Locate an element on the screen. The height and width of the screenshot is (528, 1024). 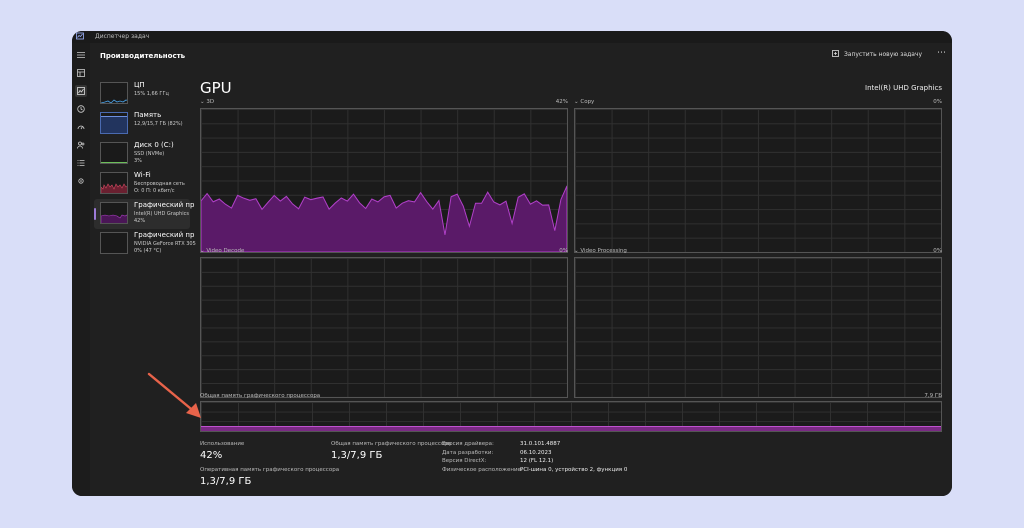
sidebar-item-wifi: Wi-Fi Беспроводная сеть О: 0 П: 0 кбит/с is located at coordinates (142, 184).